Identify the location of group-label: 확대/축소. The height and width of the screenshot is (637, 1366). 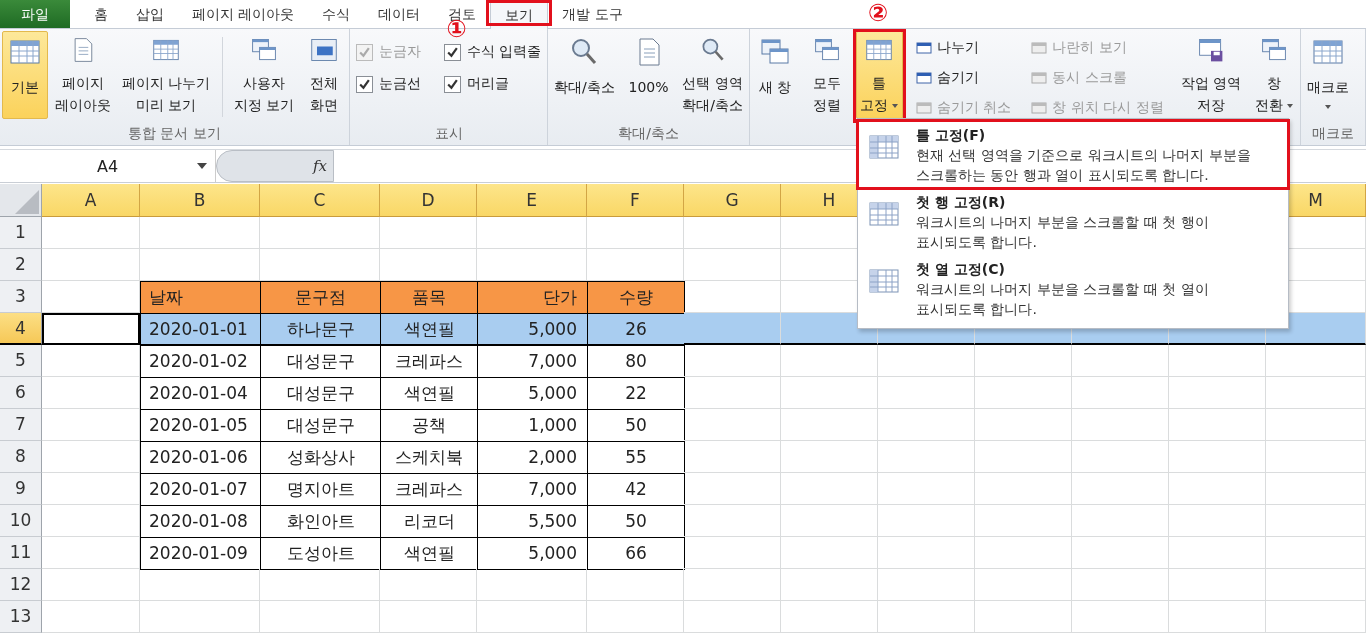
(648, 133).